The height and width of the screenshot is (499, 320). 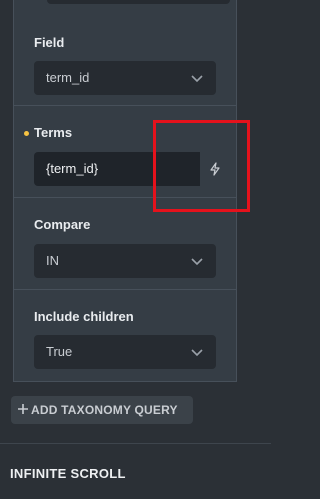 I want to click on include-children-label: Include children, so click(x=84, y=316).